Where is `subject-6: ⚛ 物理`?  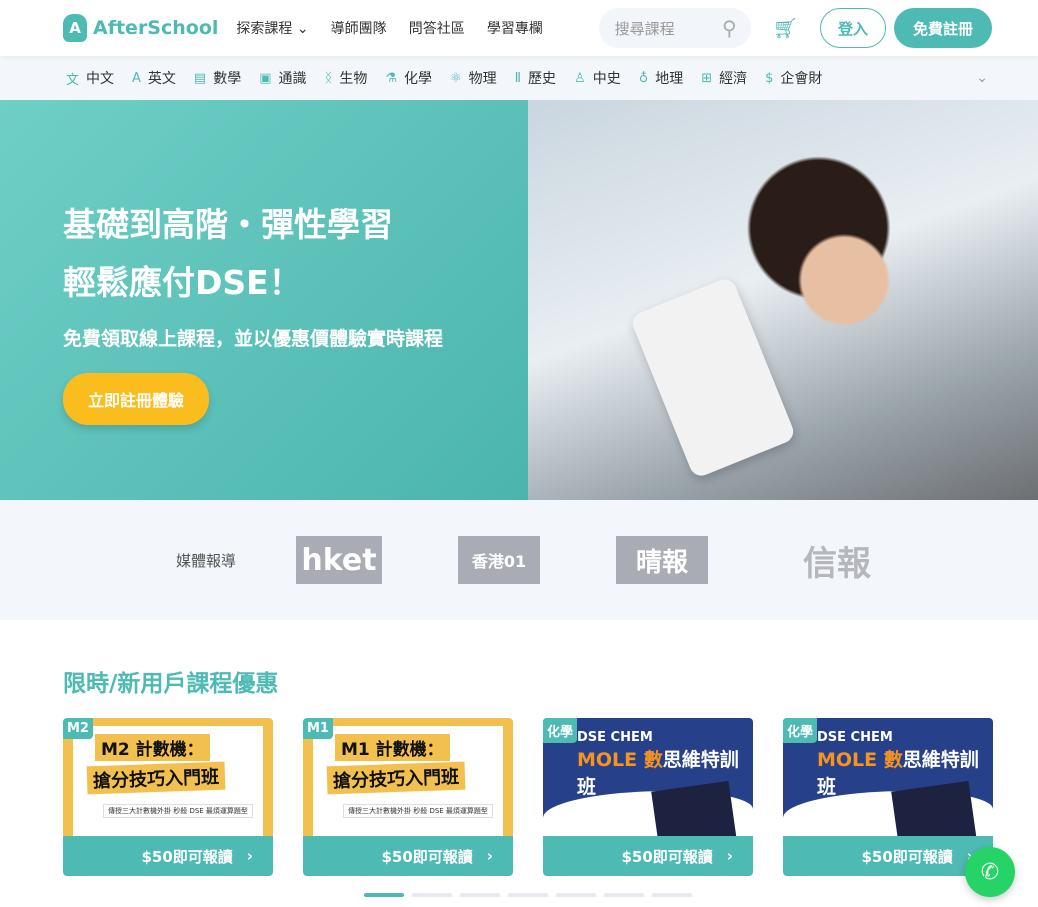 subject-6: ⚛ 物理 is located at coordinates (473, 78).